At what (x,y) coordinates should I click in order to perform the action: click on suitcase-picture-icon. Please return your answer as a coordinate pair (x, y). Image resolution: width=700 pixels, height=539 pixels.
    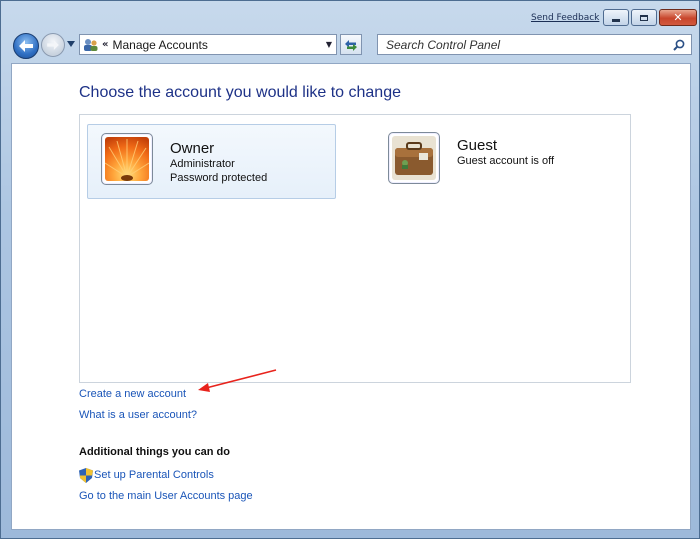
    Looking at the image, I should click on (414, 158).